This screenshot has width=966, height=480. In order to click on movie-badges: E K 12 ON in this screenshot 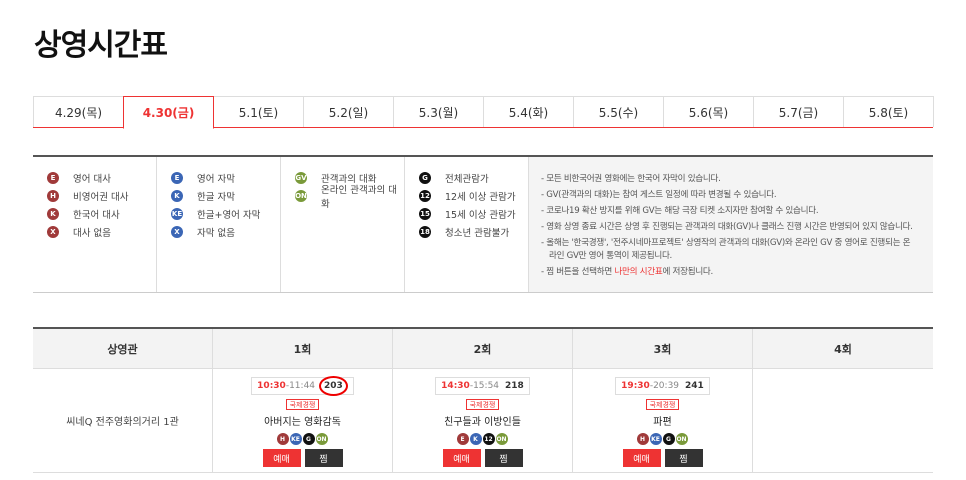, I will do `click(482, 439)`.